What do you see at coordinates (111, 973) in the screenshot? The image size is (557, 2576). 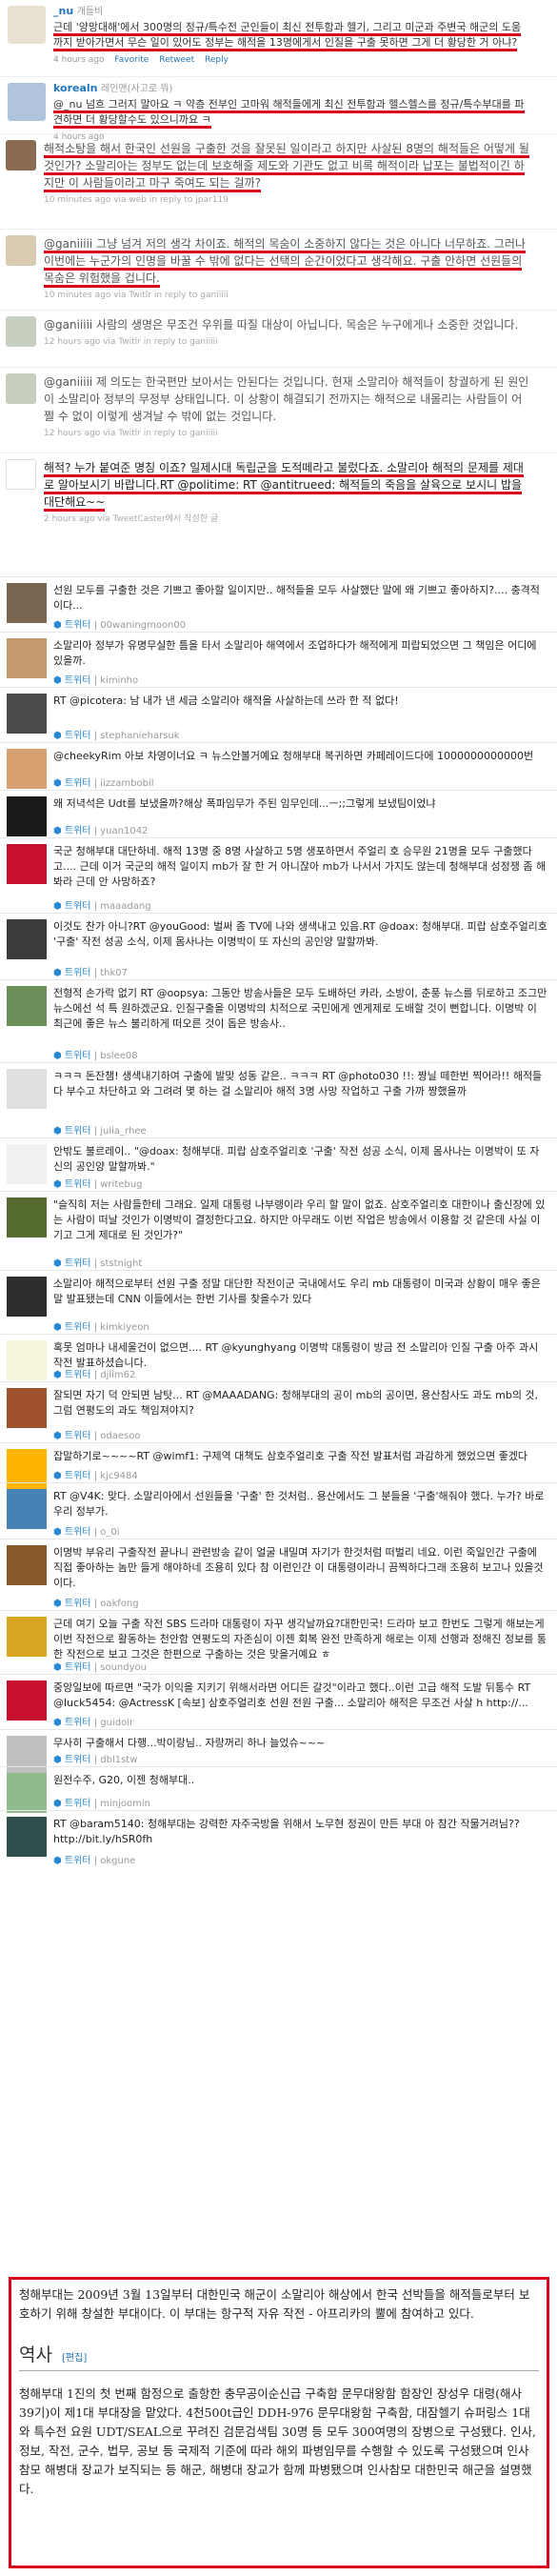 I see `tweet-username: | thk07` at bounding box center [111, 973].